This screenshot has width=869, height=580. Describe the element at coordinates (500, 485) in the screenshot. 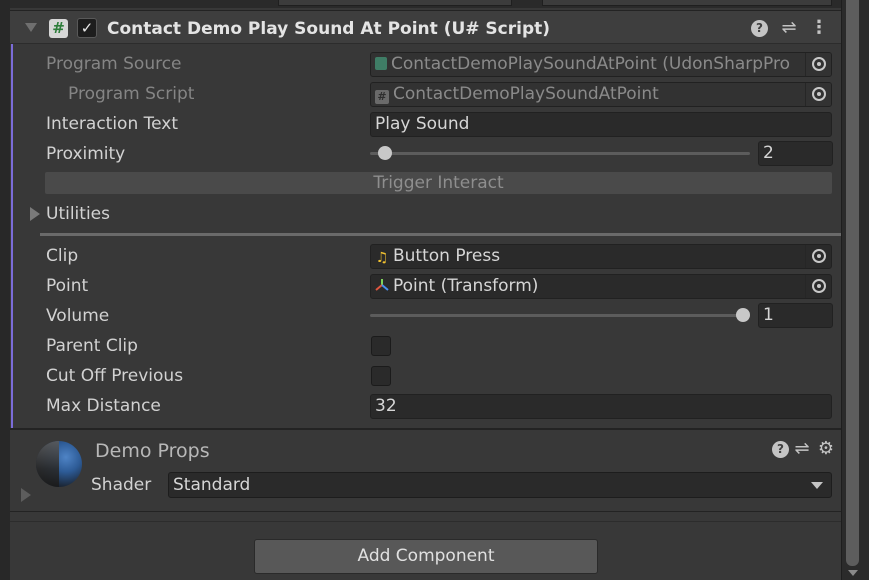

I see `shader-dropdown: Standard` at that location.